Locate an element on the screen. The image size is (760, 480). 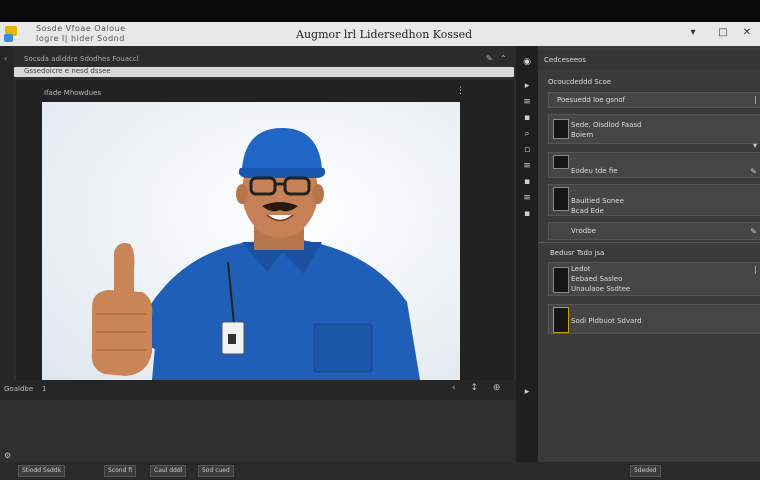
panel-subheader: Ocoucdeddd Scoe is located at coordinates (580, 82).